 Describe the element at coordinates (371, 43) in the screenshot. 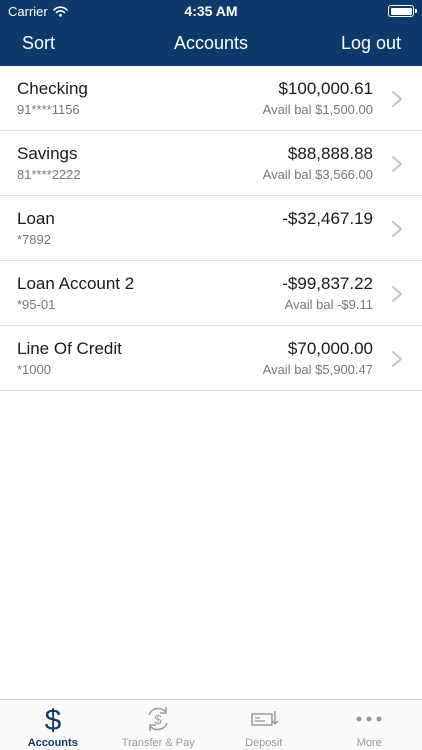

I see `logout-button: Log out` at that location.